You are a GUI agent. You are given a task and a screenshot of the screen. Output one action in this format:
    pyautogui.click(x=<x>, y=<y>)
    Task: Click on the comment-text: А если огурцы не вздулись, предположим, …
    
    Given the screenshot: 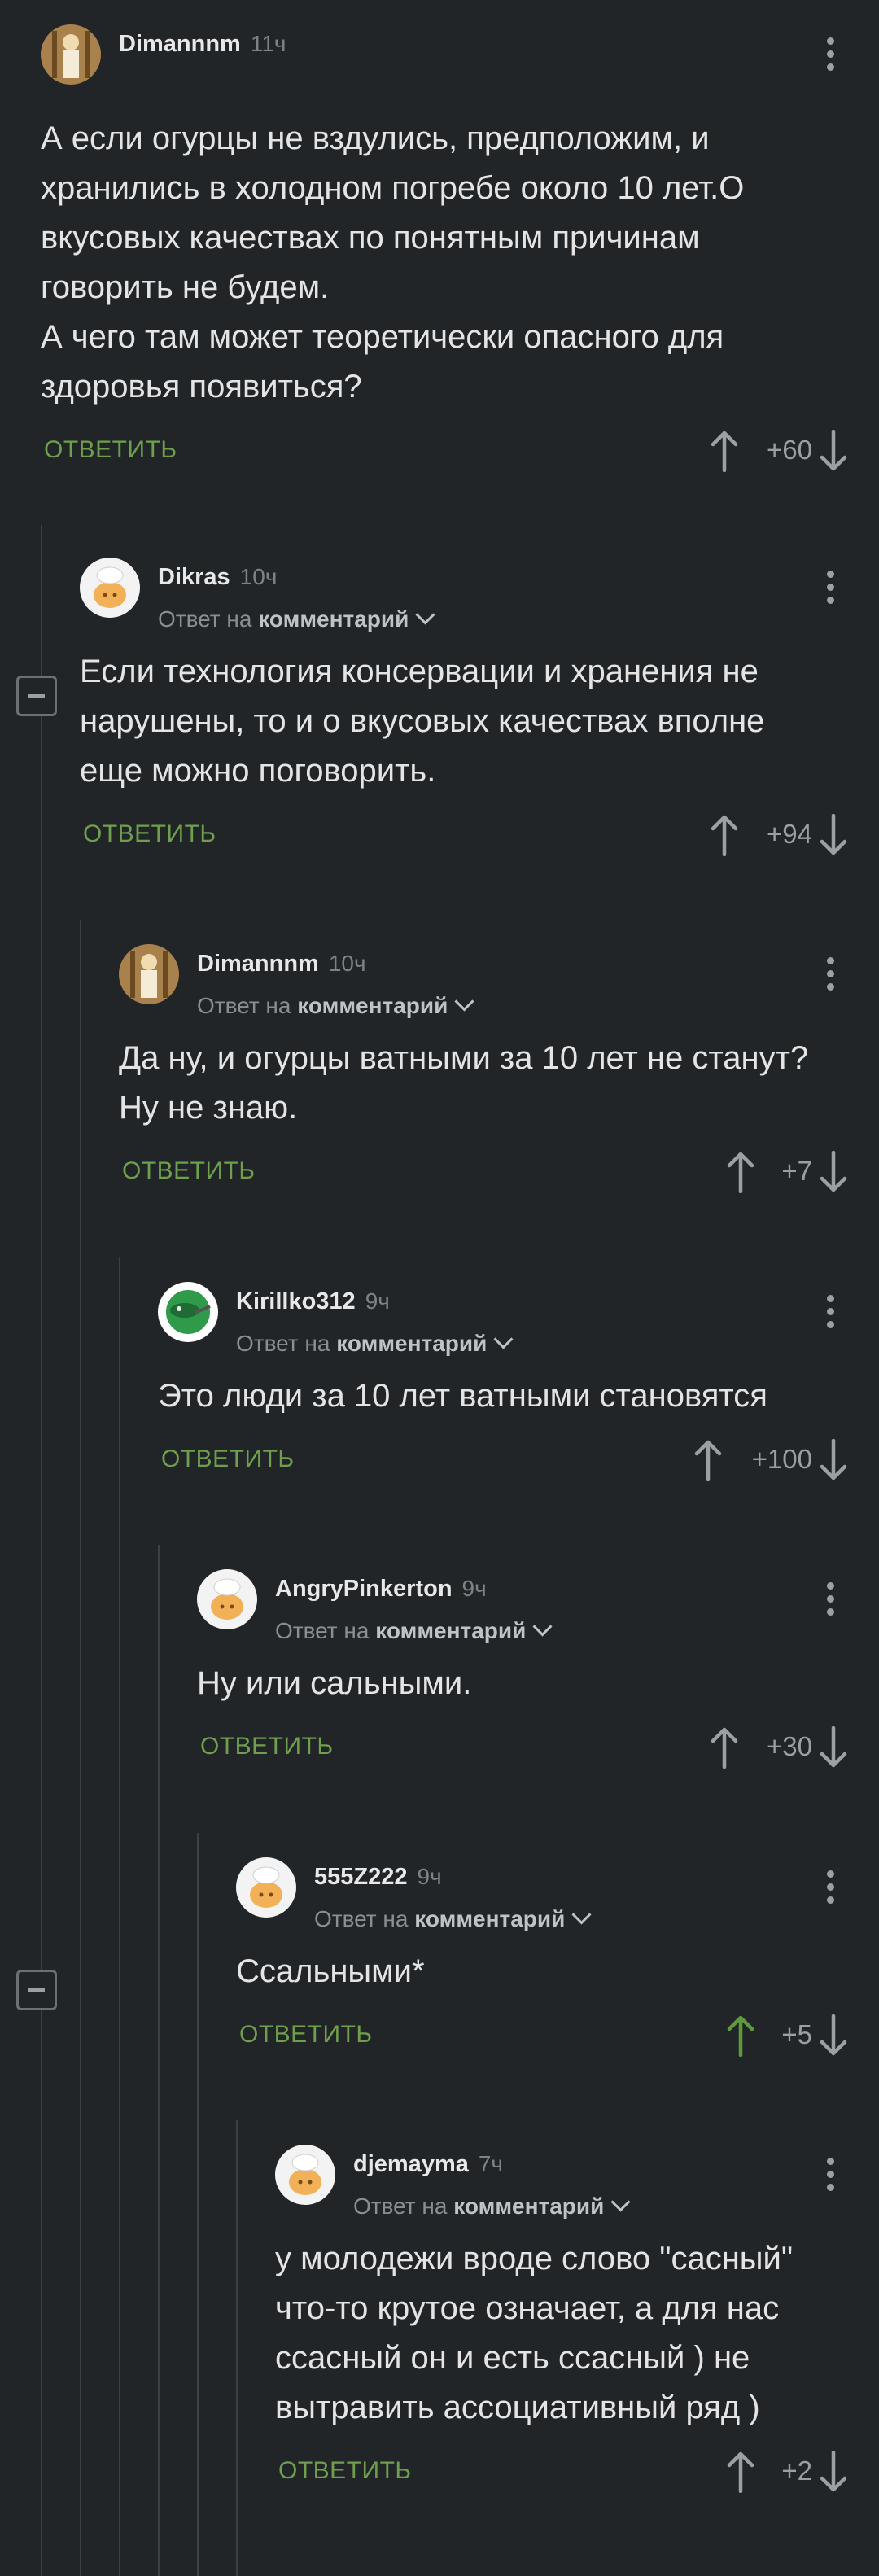 What is the action you would take?
    pyautogui.click(x=393, y=262)
    